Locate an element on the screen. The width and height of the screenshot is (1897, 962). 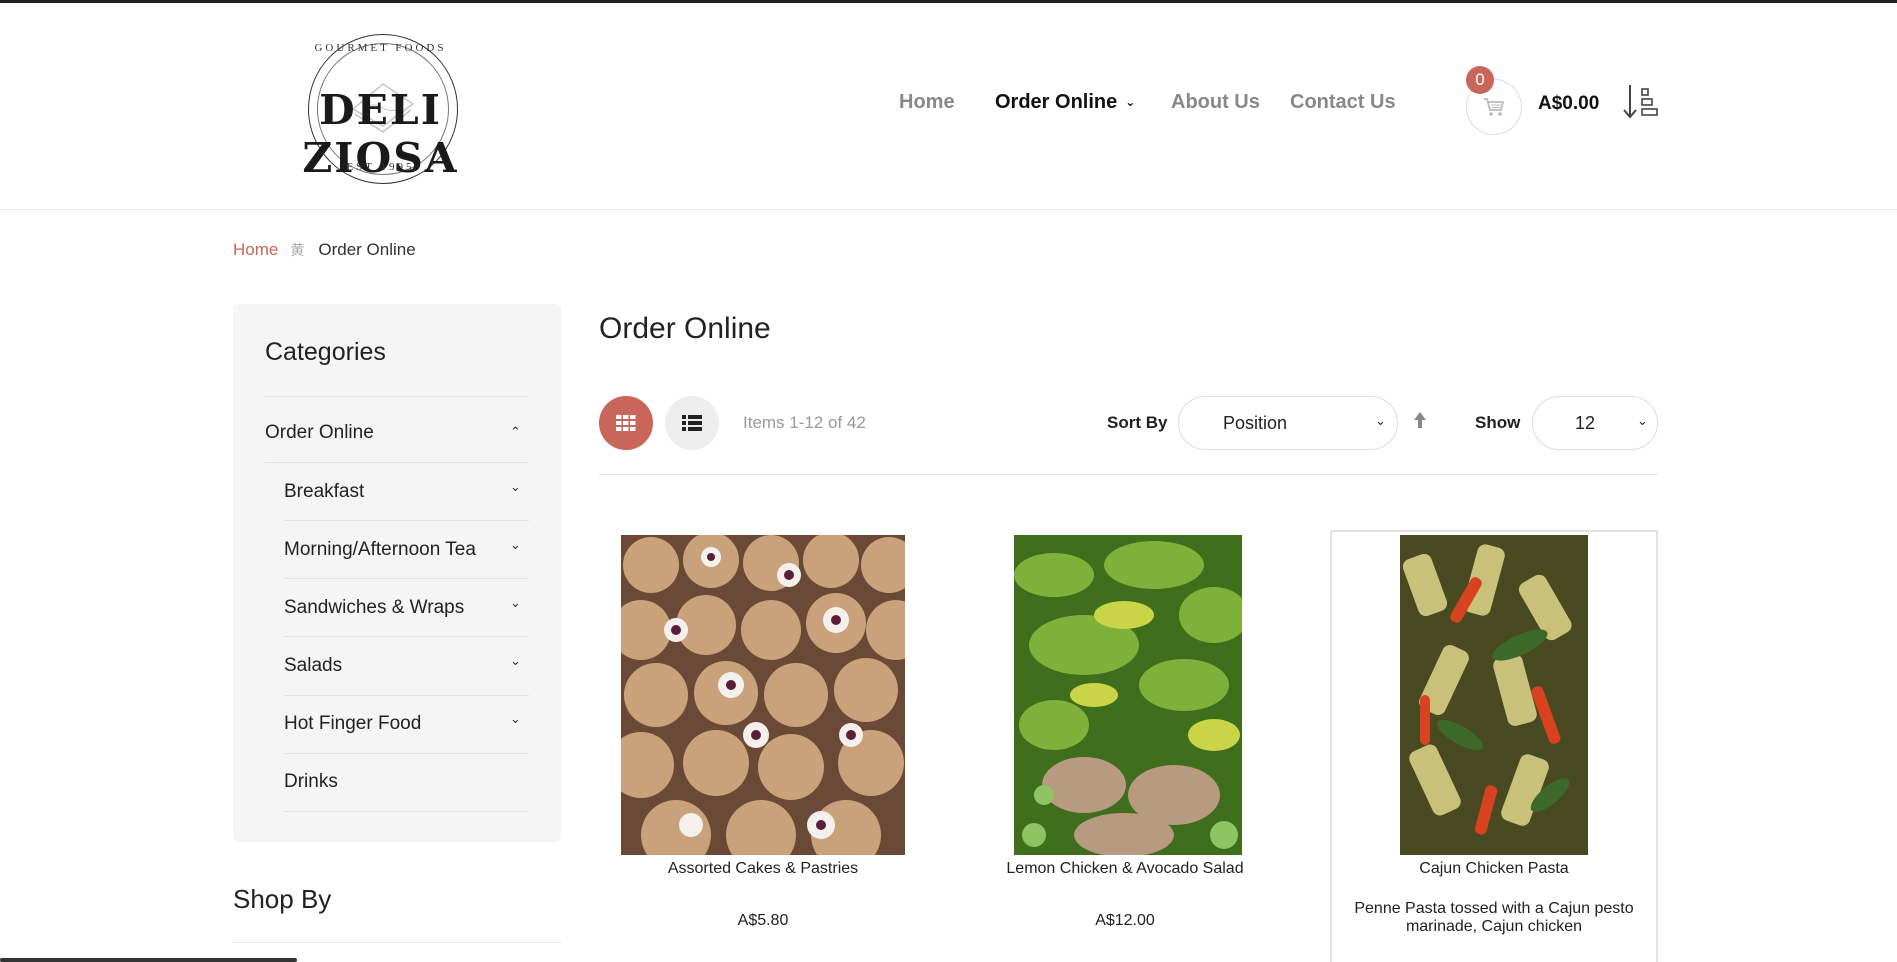
show-per-page-value: 12 is located at coordinates (1585, 423).